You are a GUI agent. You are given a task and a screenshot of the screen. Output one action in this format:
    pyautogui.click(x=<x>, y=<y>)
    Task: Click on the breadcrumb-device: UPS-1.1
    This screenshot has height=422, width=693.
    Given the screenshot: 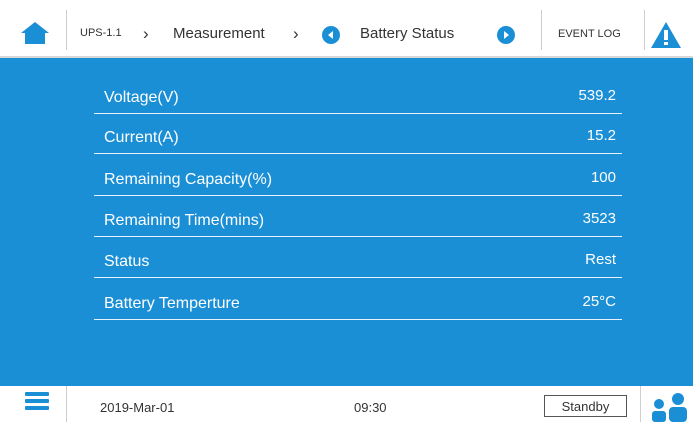 What is the action you would take?
    pyautogui.click(x=101, y=33)
    